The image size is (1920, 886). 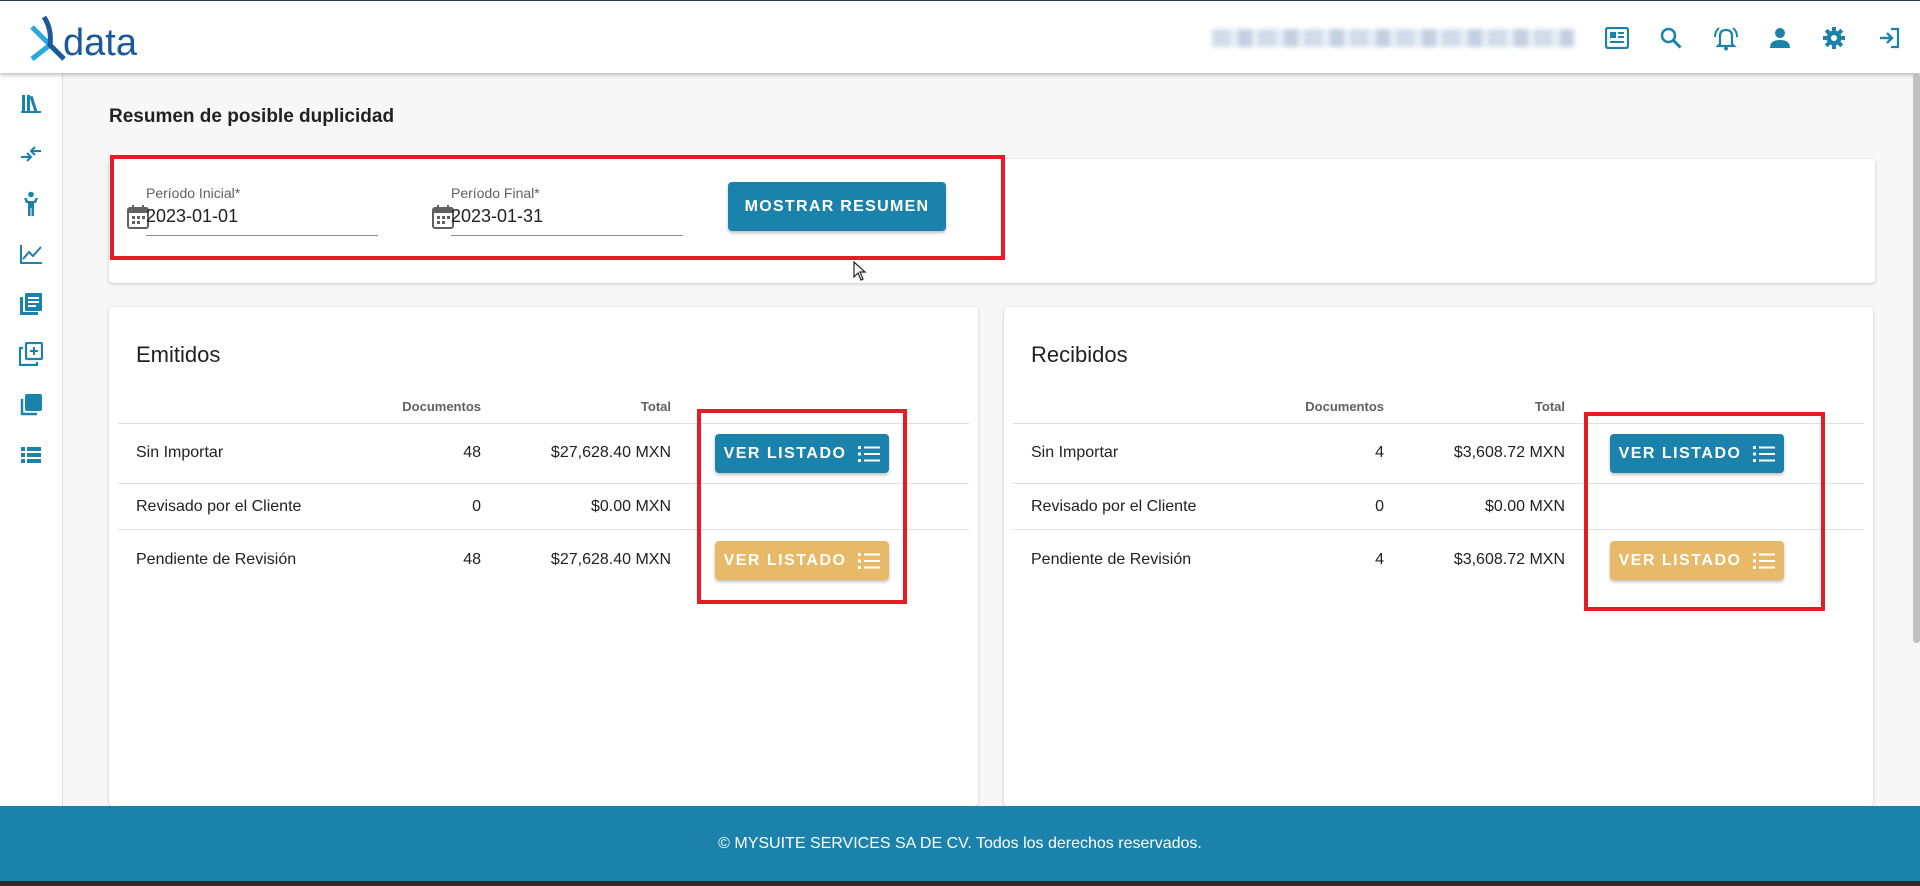 I want to click on newspaper-icon, so click(x=1617, y=38).